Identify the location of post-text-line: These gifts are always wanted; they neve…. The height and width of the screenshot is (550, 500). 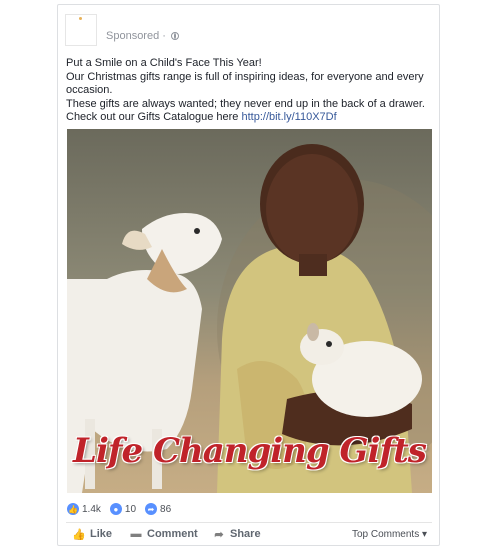
(250, 111).